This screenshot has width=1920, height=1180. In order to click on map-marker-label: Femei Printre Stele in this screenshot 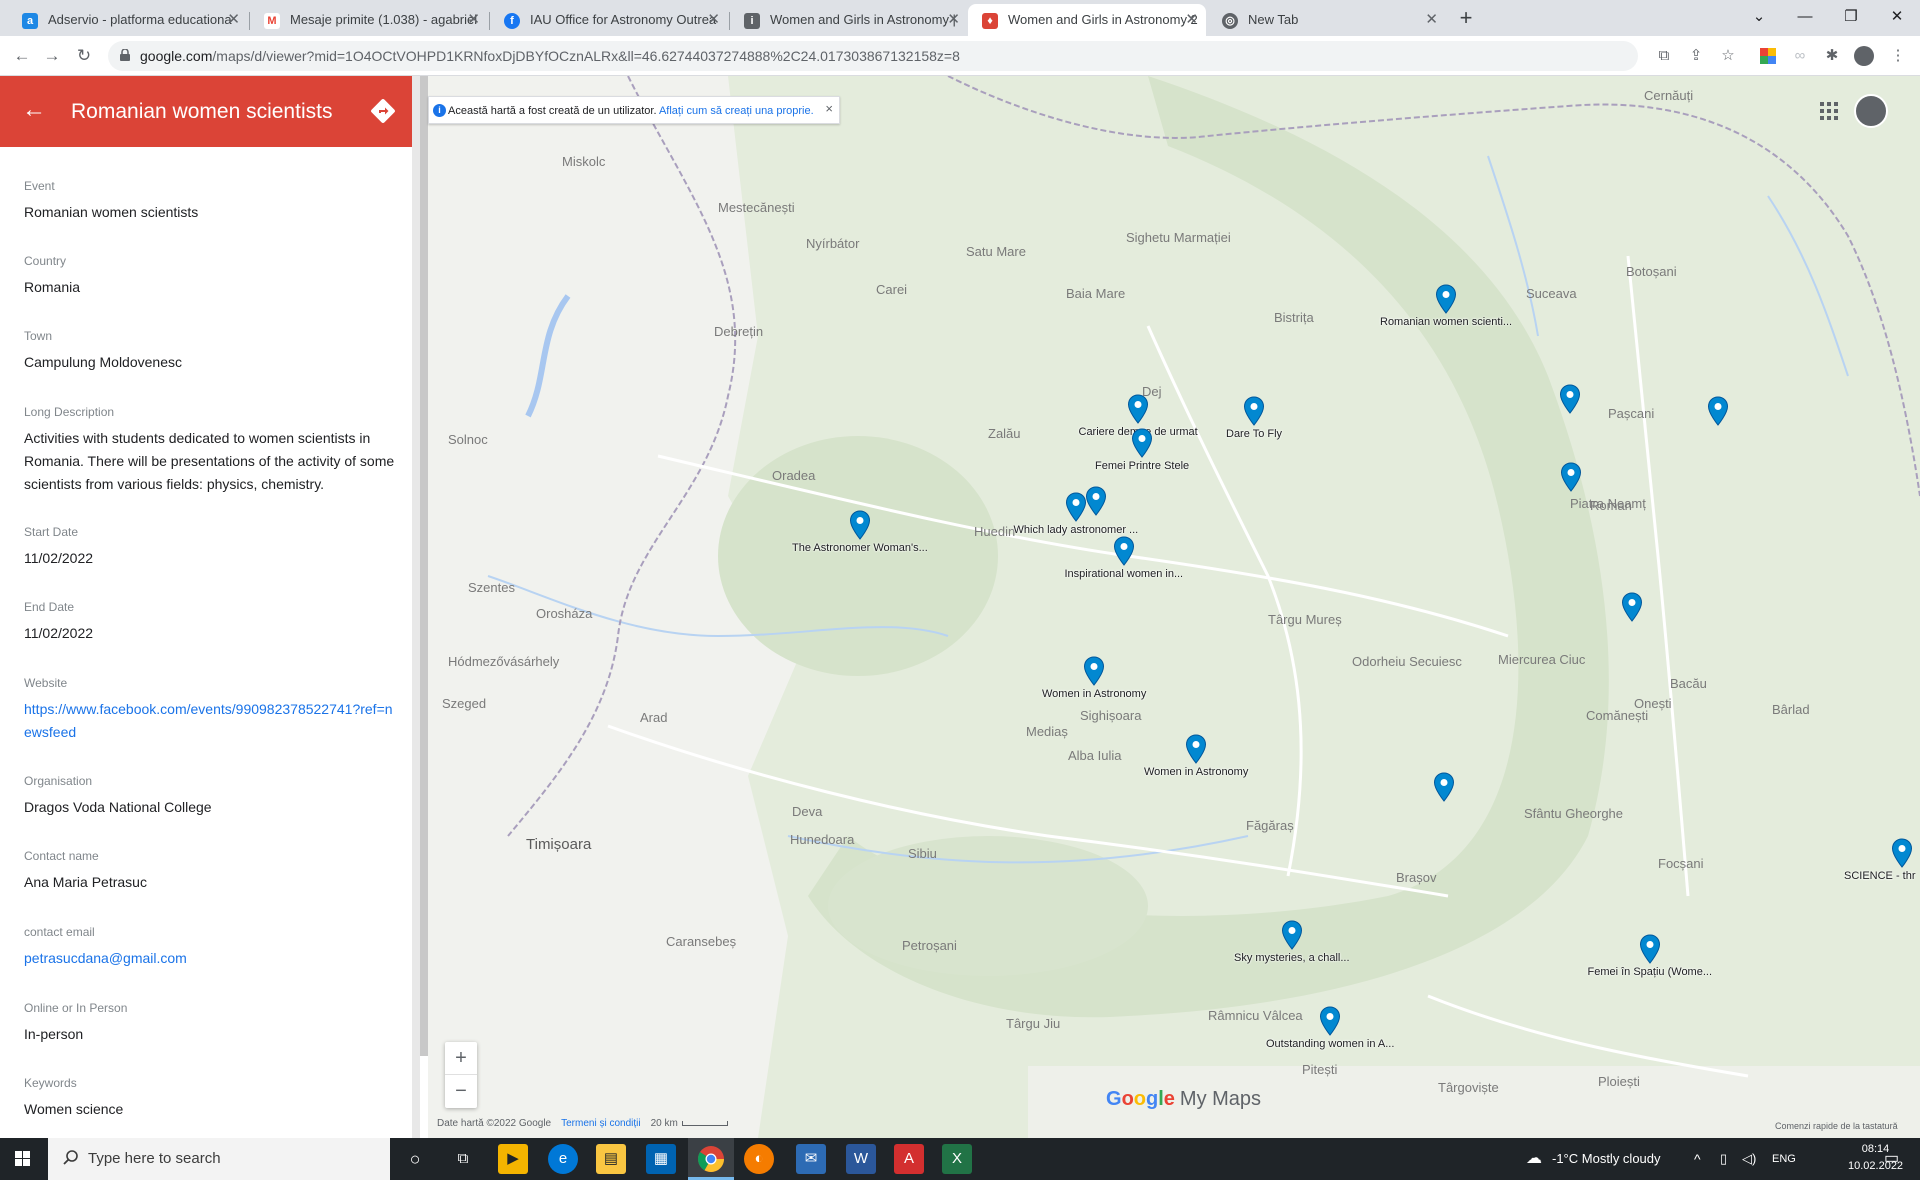, I will do `click(1142, 466)`.